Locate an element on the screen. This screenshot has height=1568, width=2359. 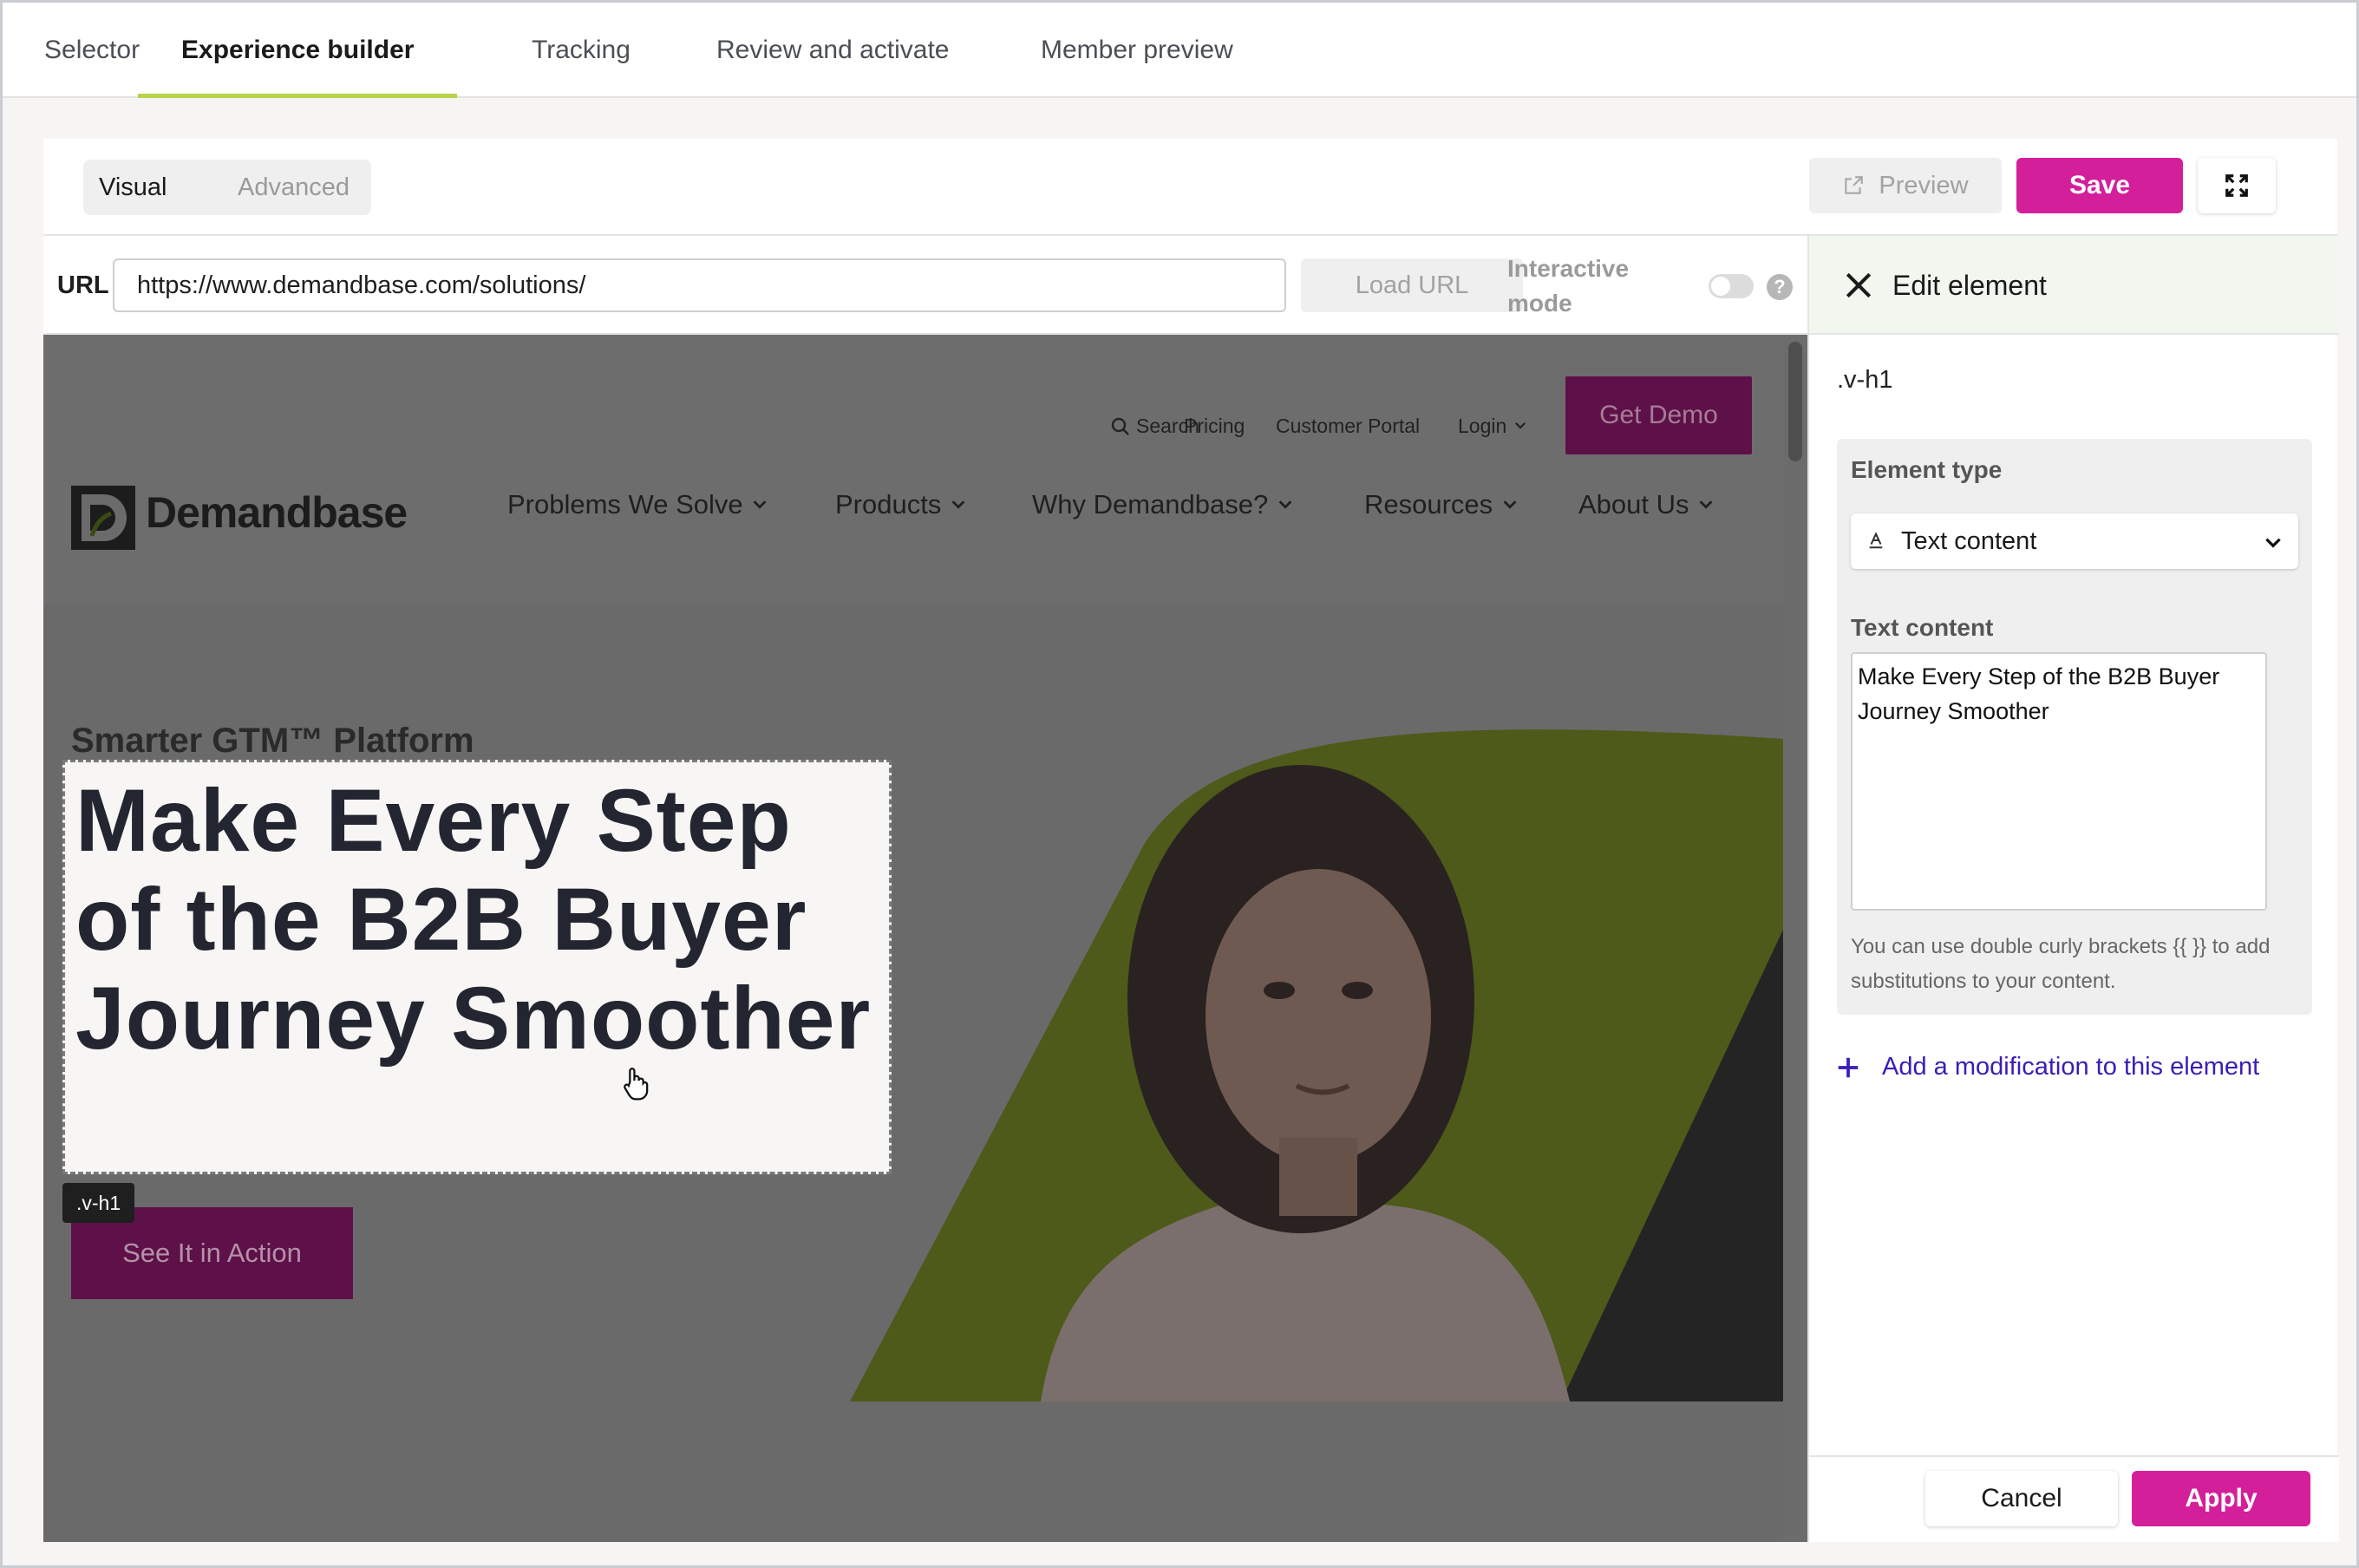
site-nav-why-demandbase: Why Demandbase? is located at coordinates (1164, 504).